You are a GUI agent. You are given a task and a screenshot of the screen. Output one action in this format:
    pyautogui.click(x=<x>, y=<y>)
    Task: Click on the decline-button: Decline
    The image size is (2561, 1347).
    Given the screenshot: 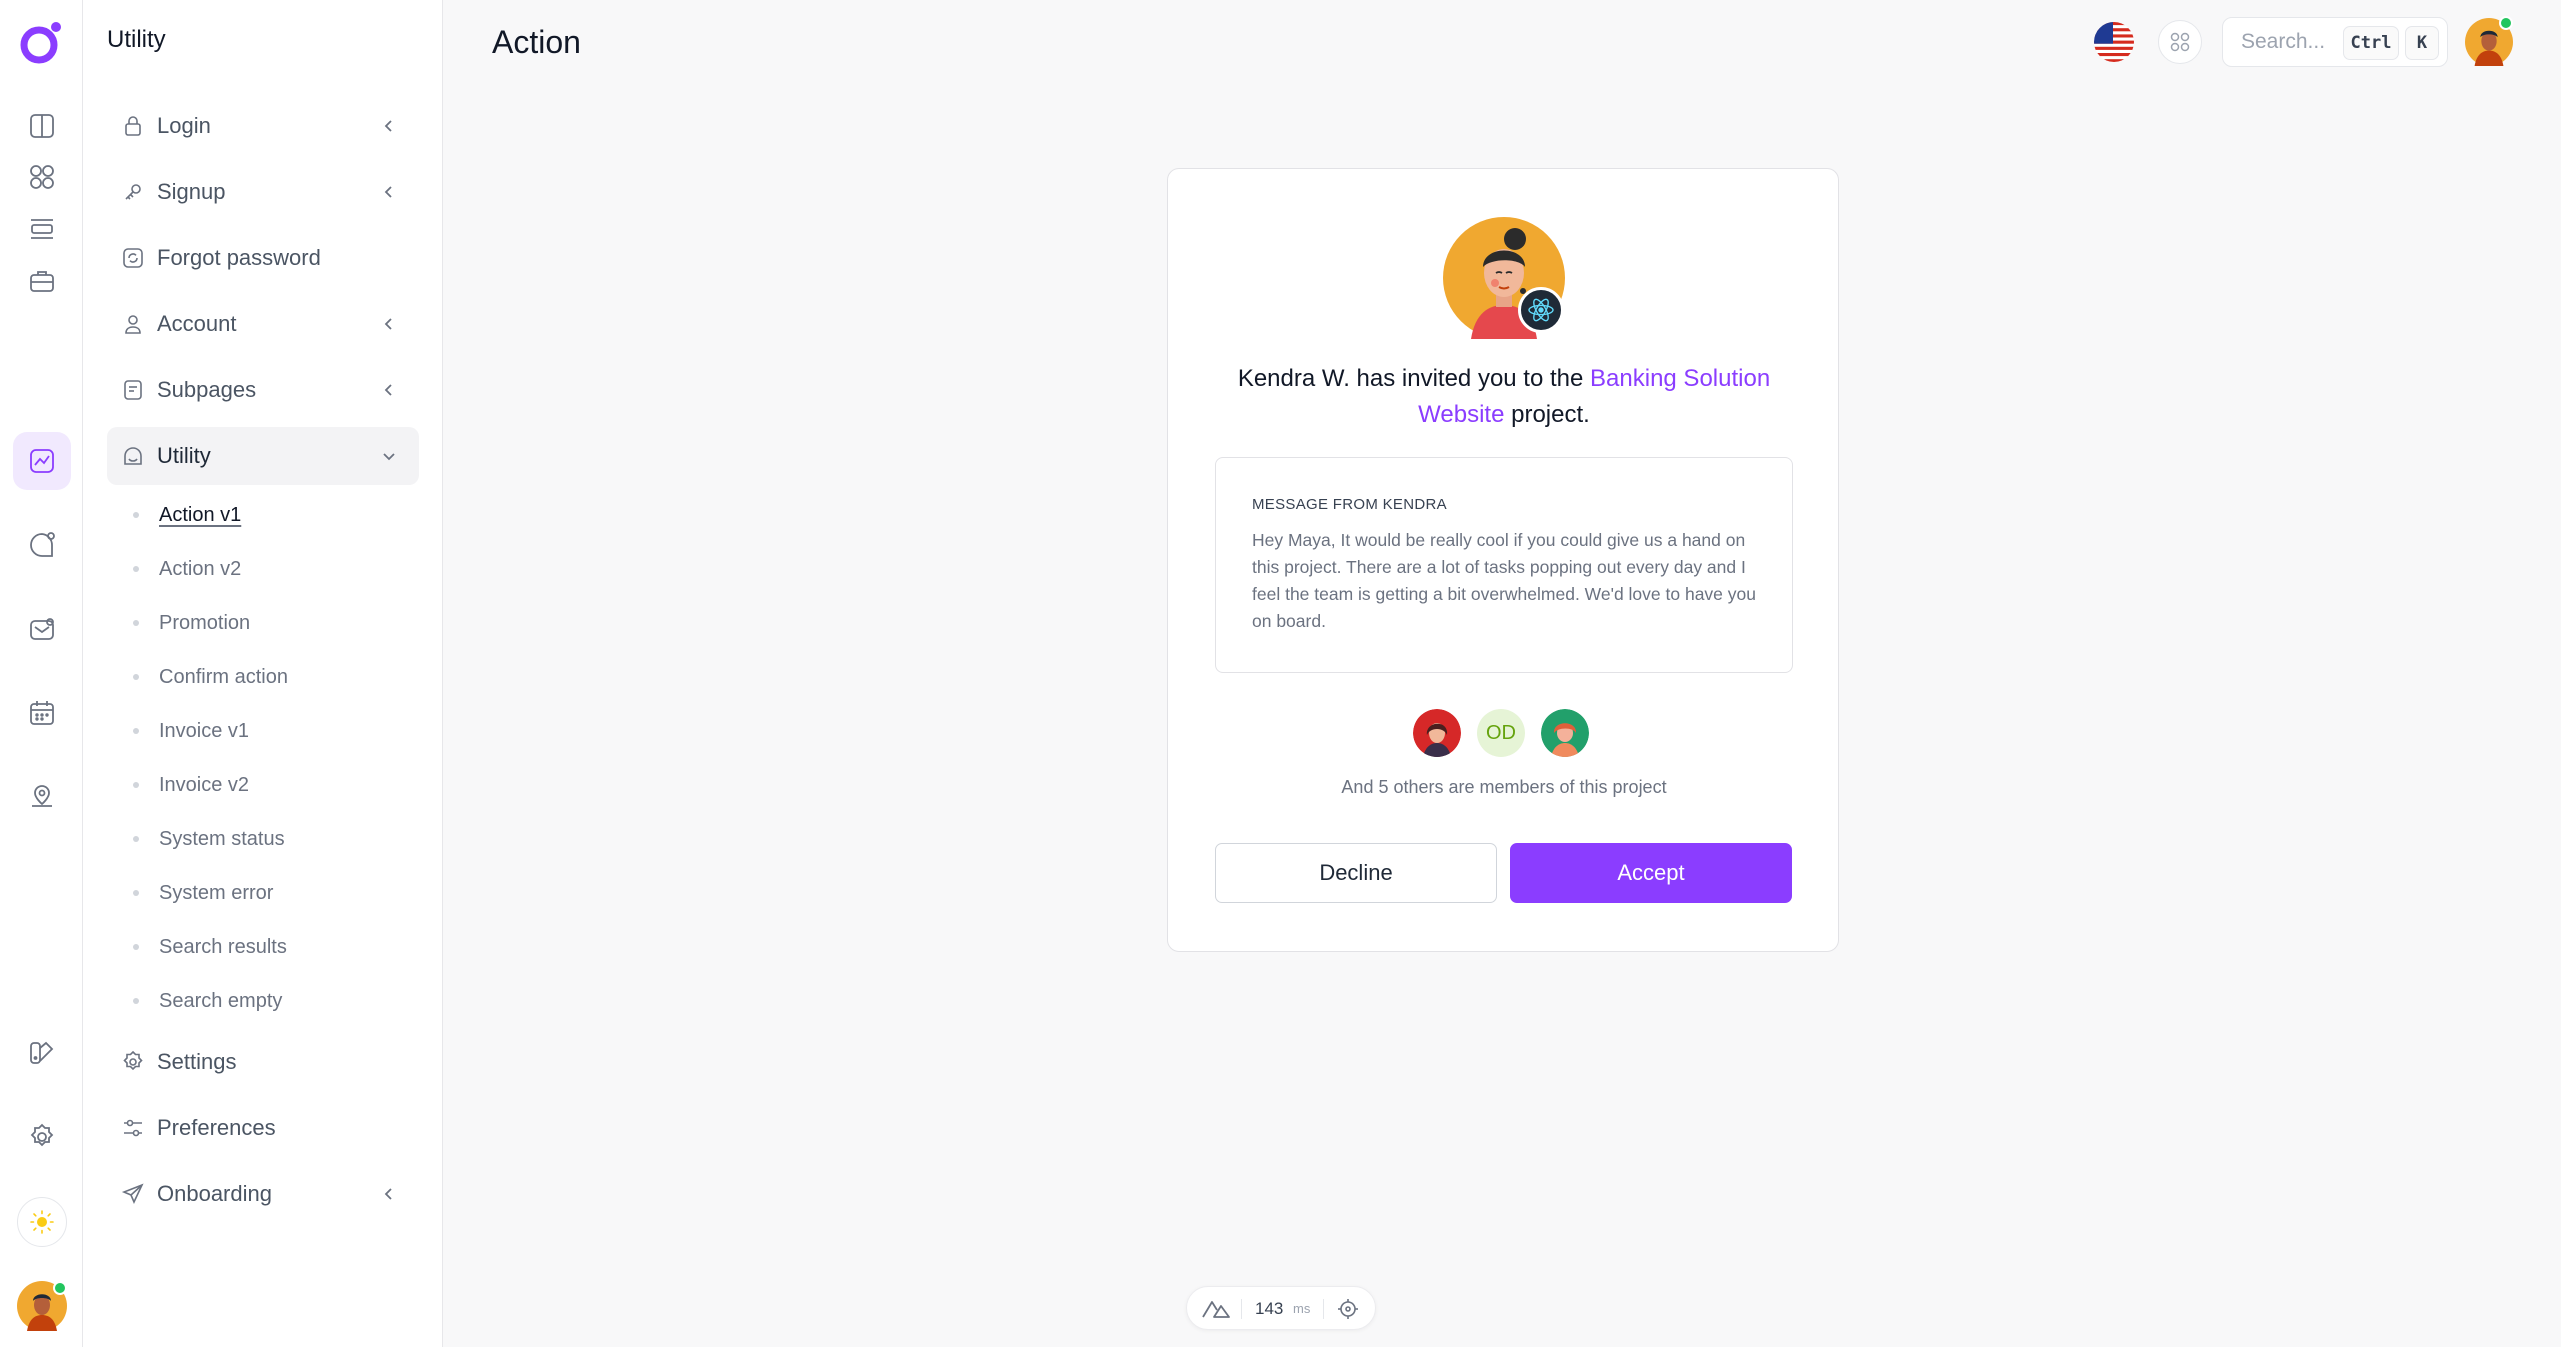 What is the action you would take?
    pyautogui.click(x=1356, y=873)
    